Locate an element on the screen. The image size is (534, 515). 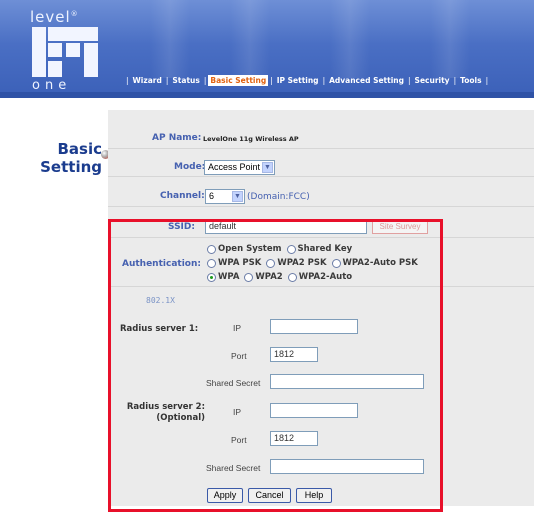
logo-grid-icon is located at coordinates (65, 52).